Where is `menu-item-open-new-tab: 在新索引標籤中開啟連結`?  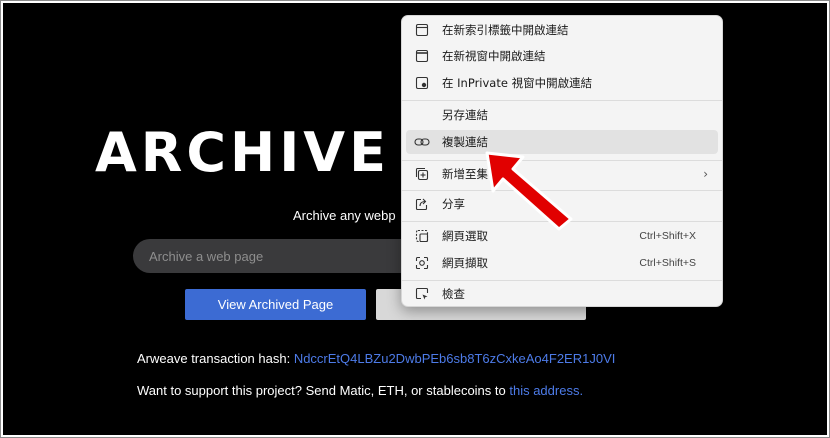 menu-item-open-new-tab: 在新索引標籤中開啟連結 is located at coordinates (562, 30).